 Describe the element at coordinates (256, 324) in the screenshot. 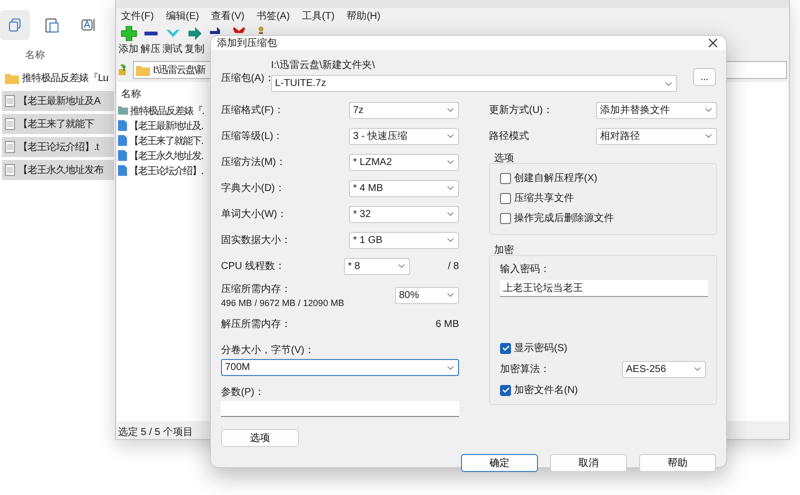

I see `field-label: 解压所需内存：` at that location.